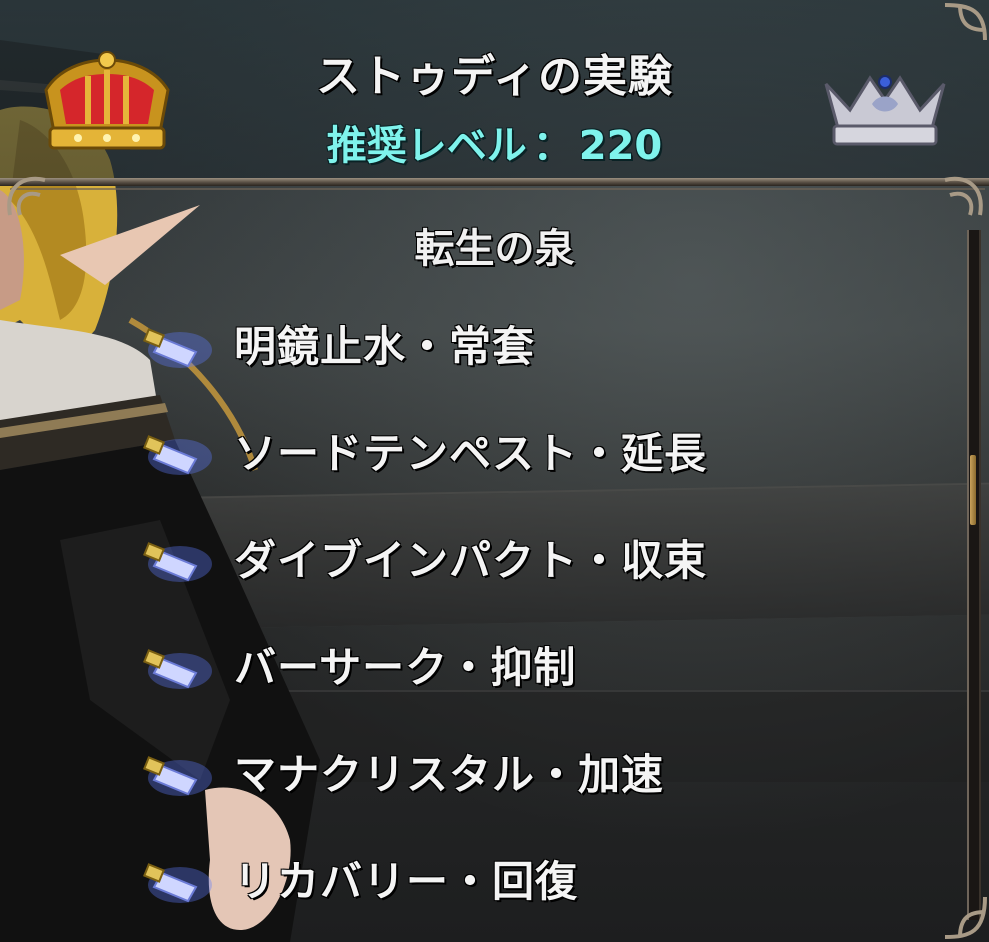 The image size is (989, 942). I want to click on list-item: ソードテンペスト・延長, so click(540, 450).